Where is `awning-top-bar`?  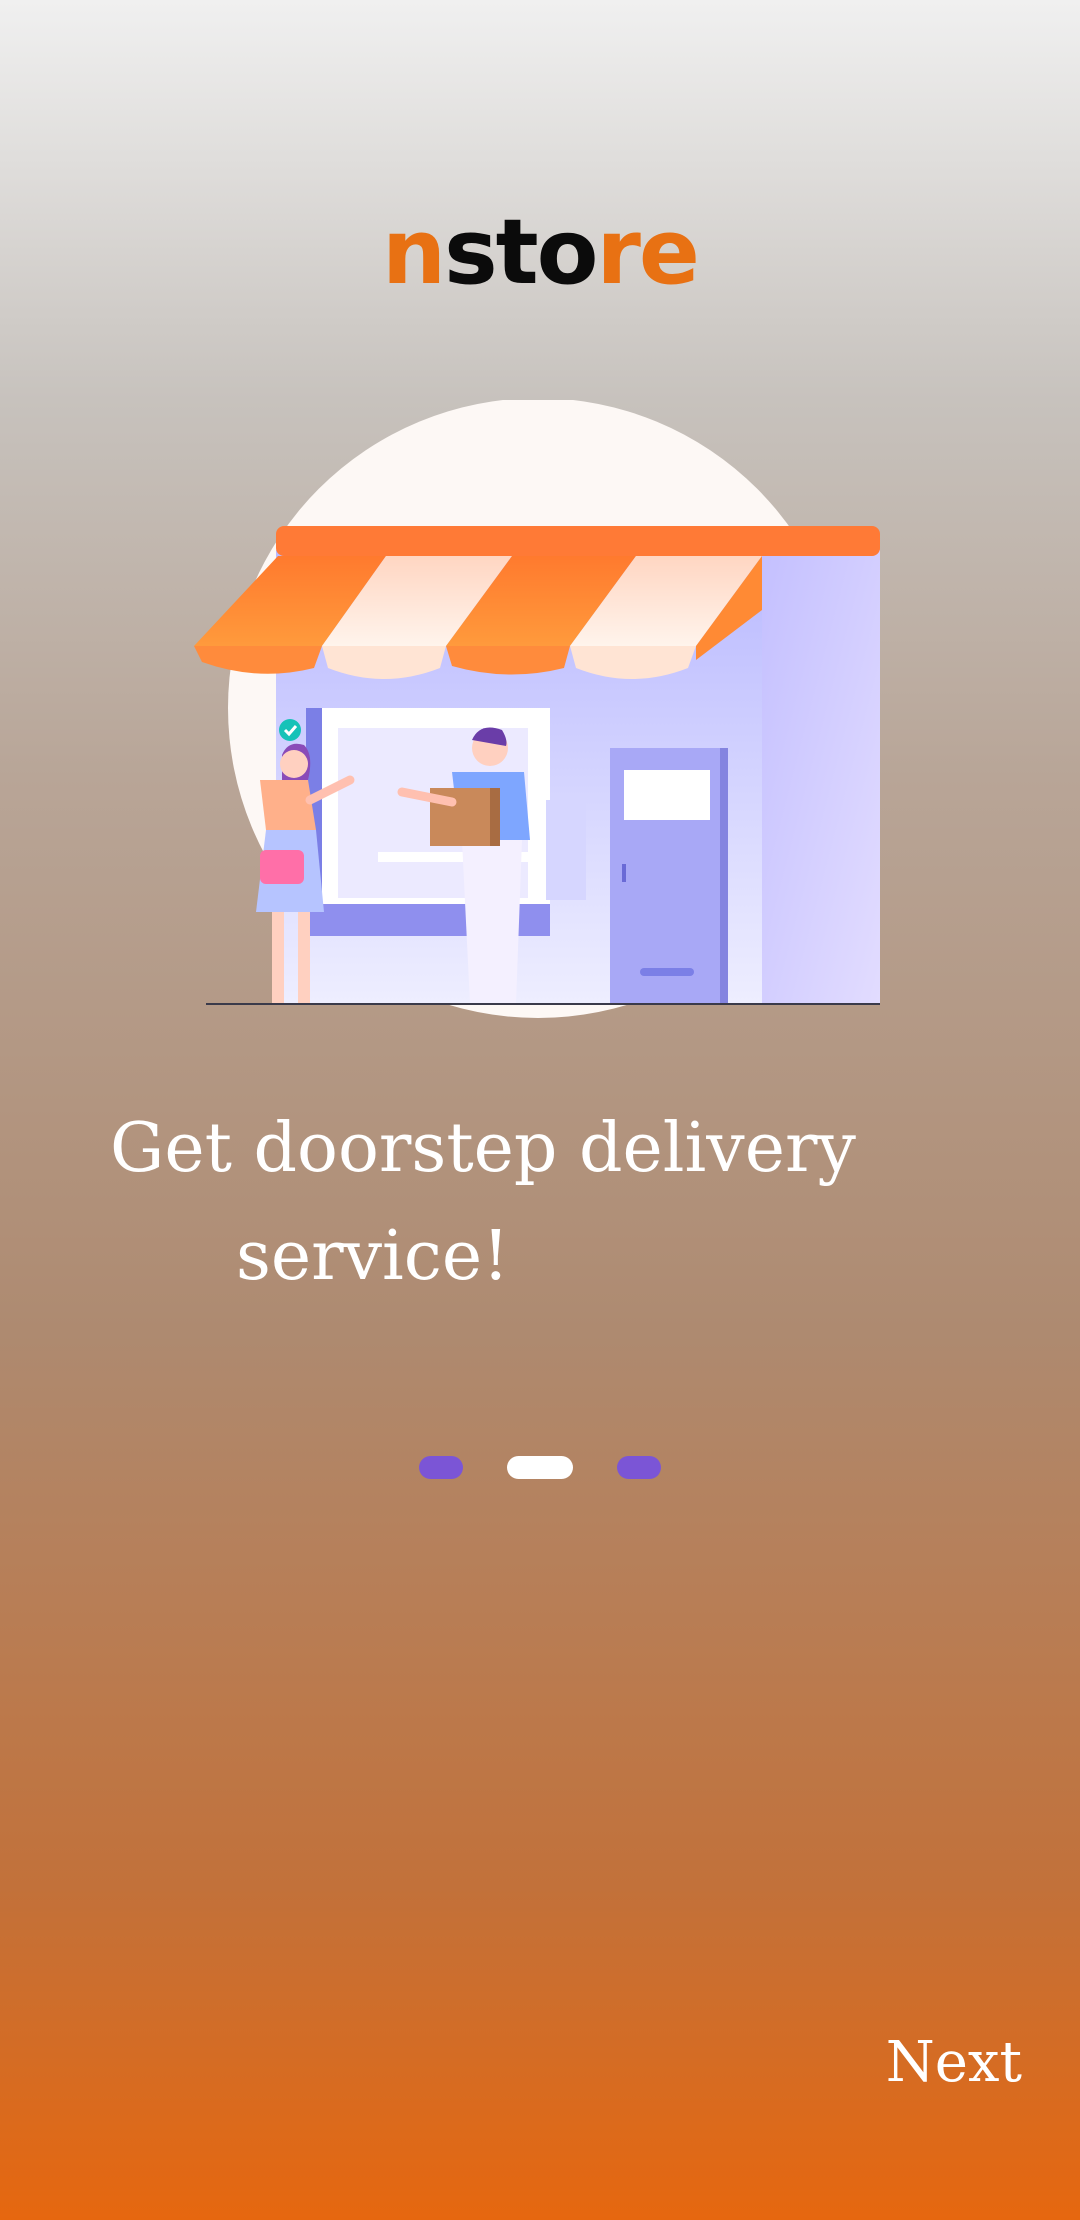 awning-top-bar is located at coordinates (578, 541).